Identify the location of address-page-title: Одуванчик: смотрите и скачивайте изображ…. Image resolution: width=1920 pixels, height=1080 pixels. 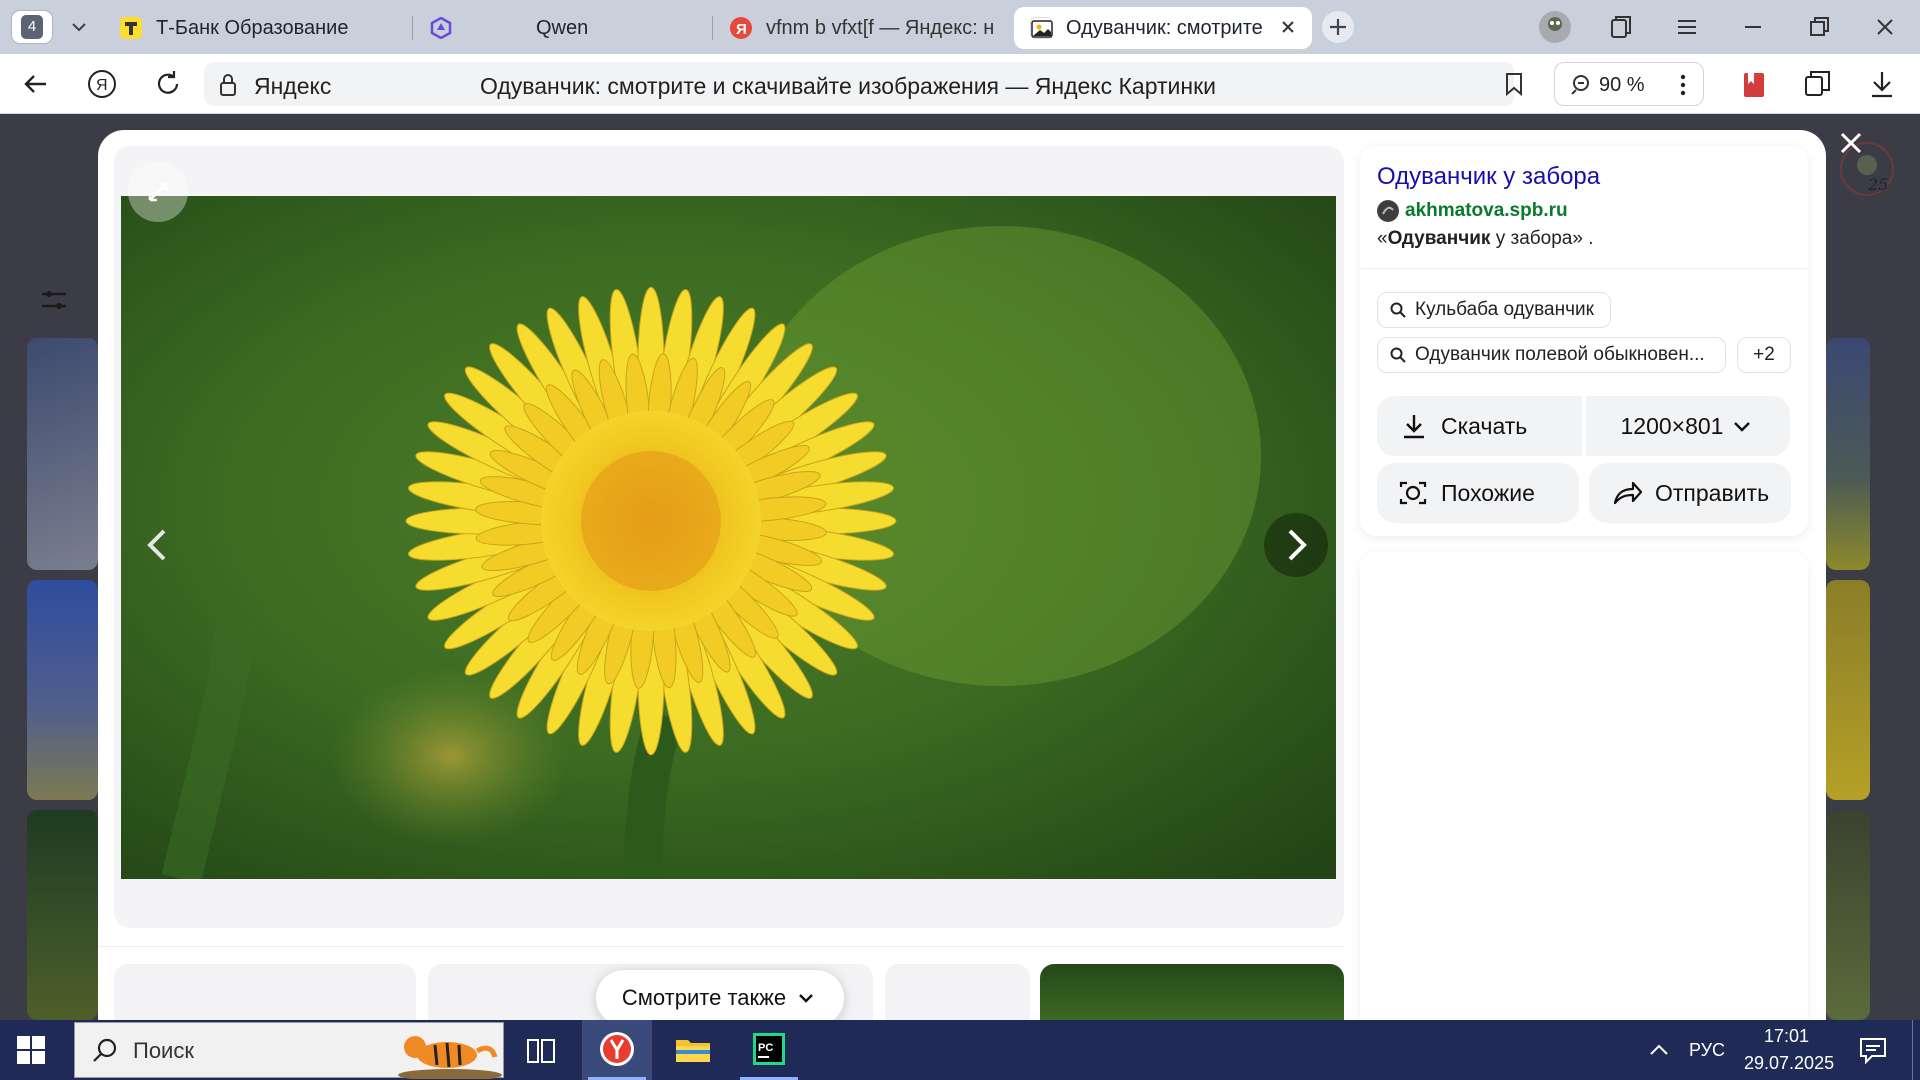
(848, 86).